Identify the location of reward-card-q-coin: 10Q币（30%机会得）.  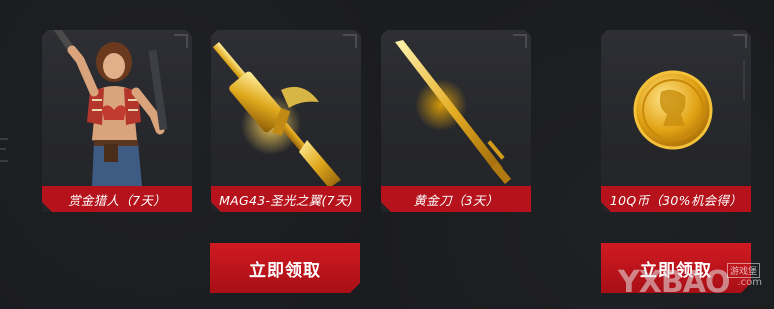
(676, 121).